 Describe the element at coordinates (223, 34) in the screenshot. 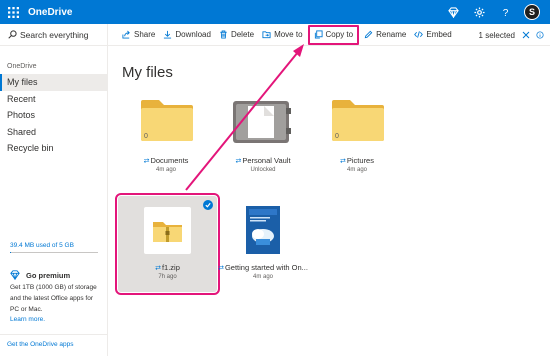

I see `trash-icon` at that location.